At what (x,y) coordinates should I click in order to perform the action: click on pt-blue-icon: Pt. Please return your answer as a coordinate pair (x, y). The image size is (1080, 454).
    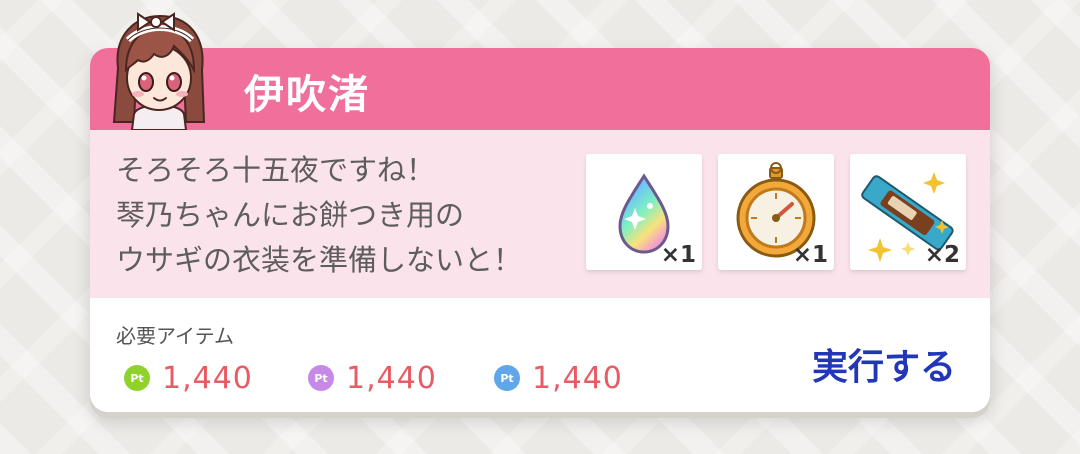
    Looking at the image, I should click on (507, 378).